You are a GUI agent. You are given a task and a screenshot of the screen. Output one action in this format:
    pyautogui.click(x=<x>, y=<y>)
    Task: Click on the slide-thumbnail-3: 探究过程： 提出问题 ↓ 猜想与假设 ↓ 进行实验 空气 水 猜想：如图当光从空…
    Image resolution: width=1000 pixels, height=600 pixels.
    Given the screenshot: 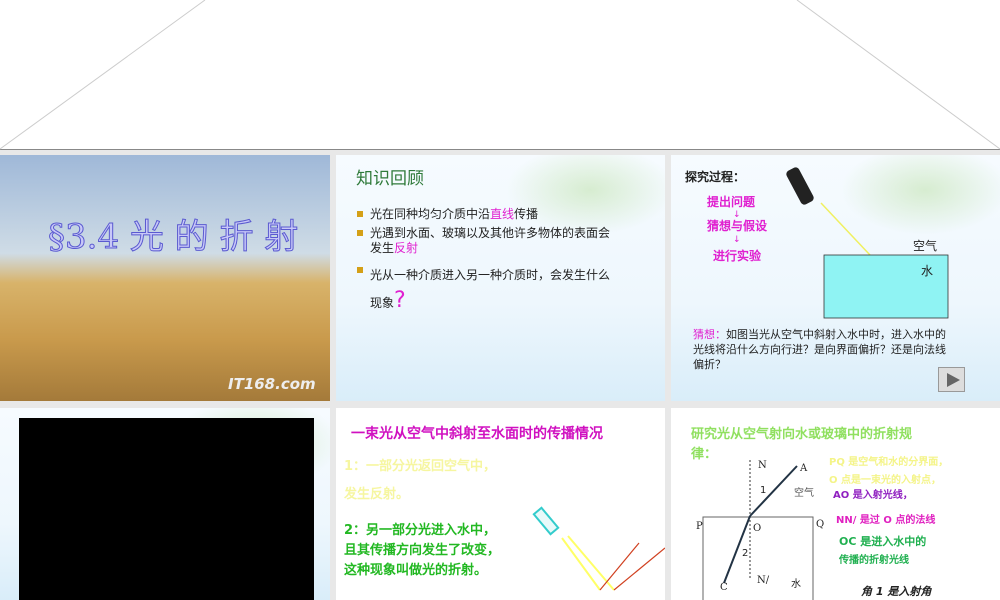 What is the action you would take?
    pyautogui.click(x=835, y=278)
    